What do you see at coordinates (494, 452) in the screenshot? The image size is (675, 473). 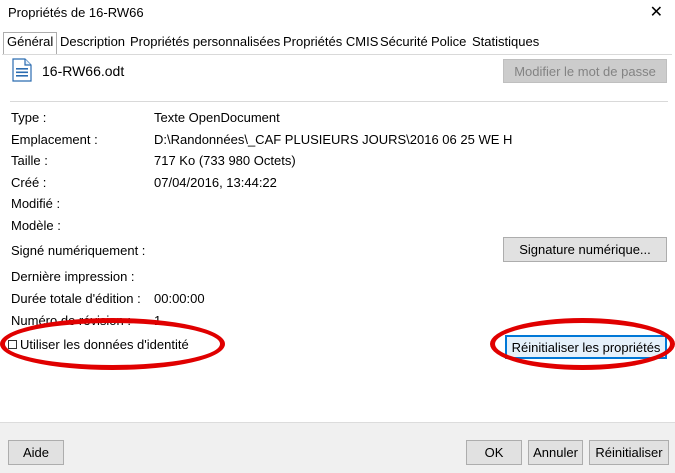 I see `ok-button: OK` at bounding box center [494, 452].